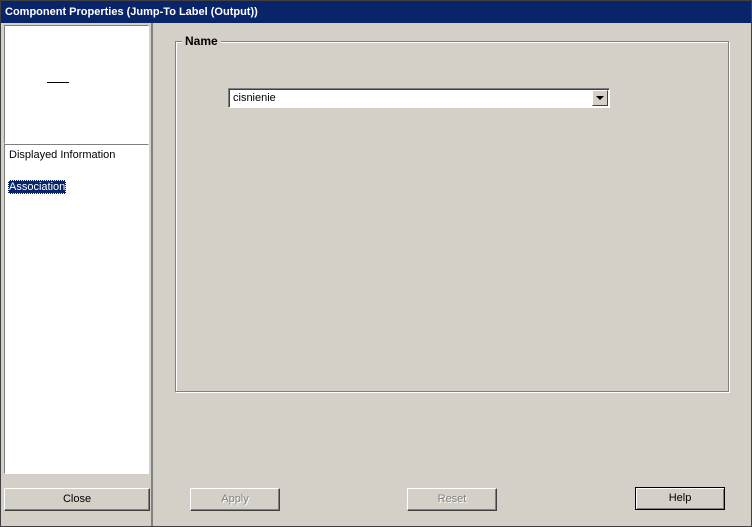 This screenshot has width=752, height=527. I want to click on reset-button: Reset, so click(452, 499).